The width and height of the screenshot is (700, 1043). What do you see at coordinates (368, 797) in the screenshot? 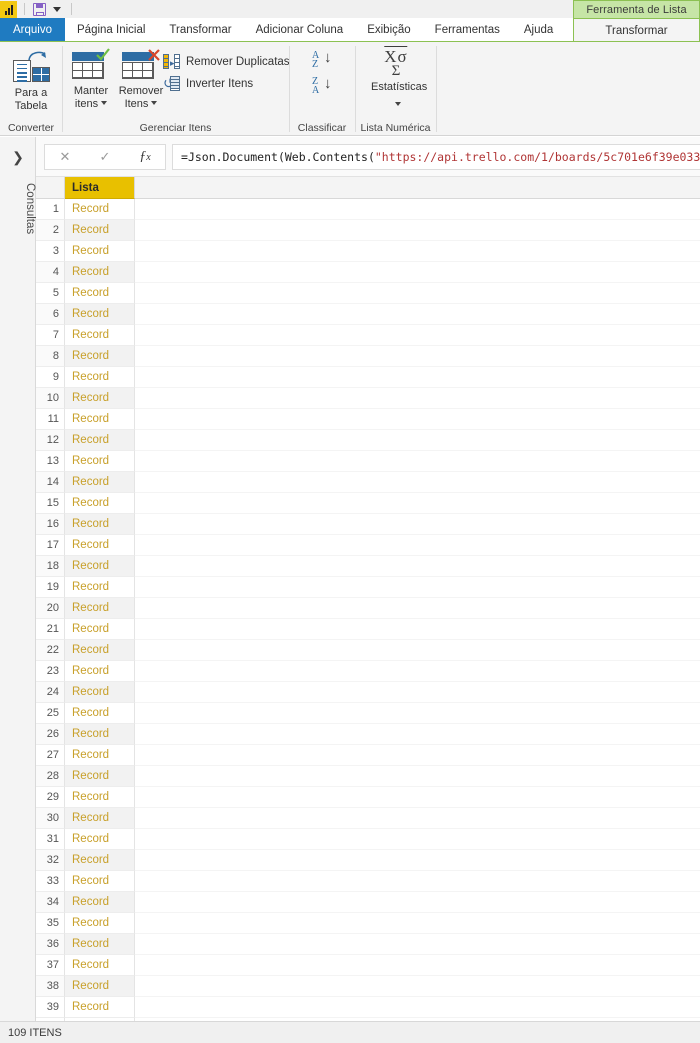
I see `table-row: 29 Record` at bounding box center [368, 797].